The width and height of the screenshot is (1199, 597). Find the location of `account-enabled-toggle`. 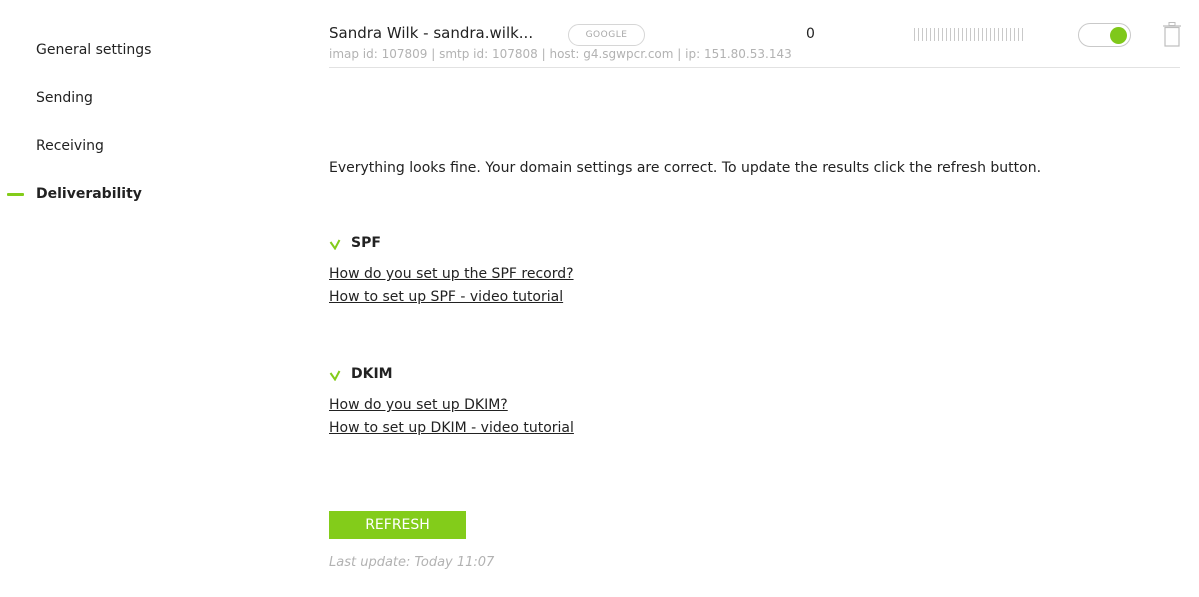

account-enabled-toggle is located at coordinates (1104, 35).